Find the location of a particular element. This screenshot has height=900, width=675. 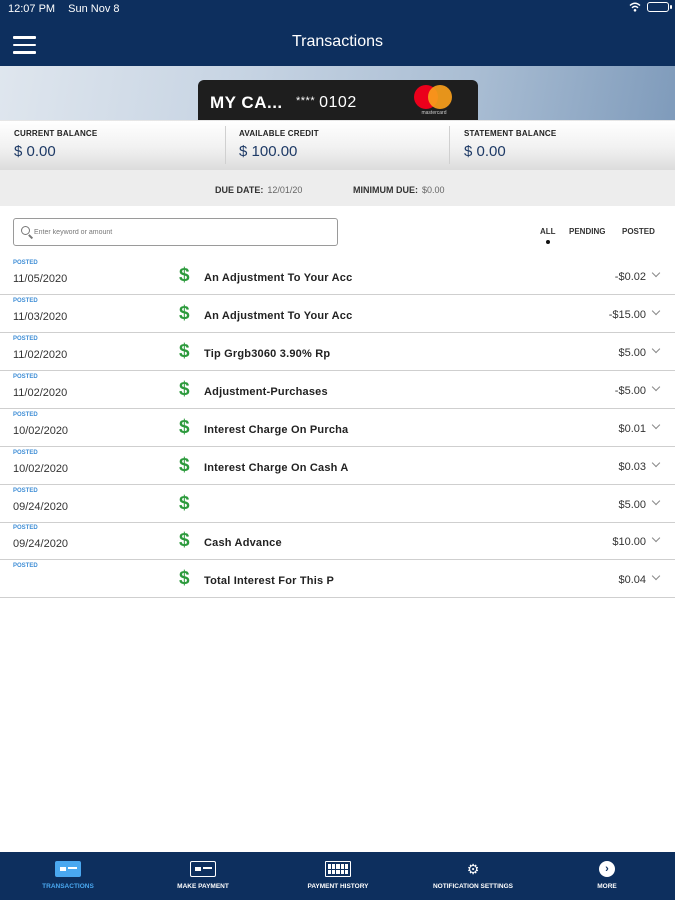

due-date-label: DUE DATE: is located at coordinates (239, 190).